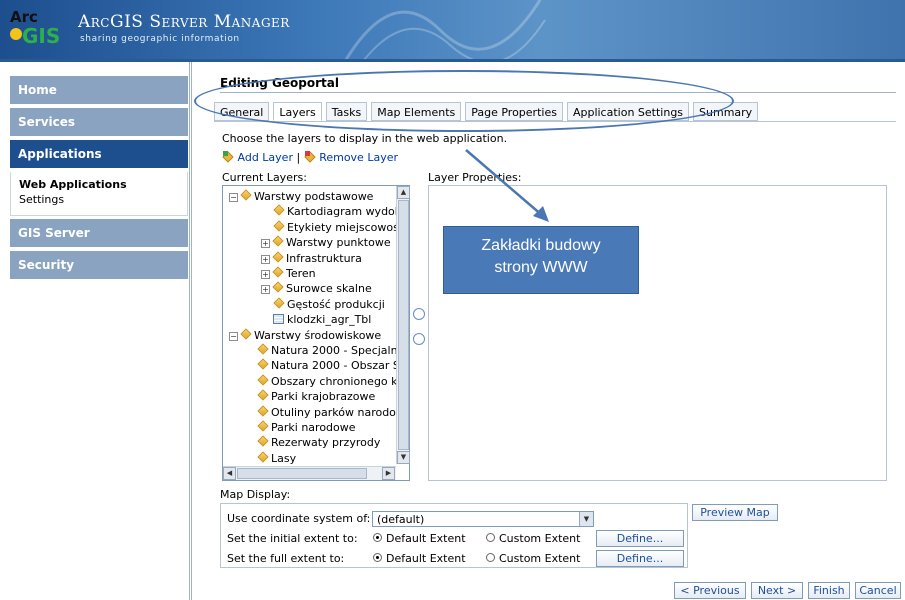  What do you see at coordinates (99, 154) in the screenshot?
I see `nav-applications: Applications` at bounding box center [99, 154].